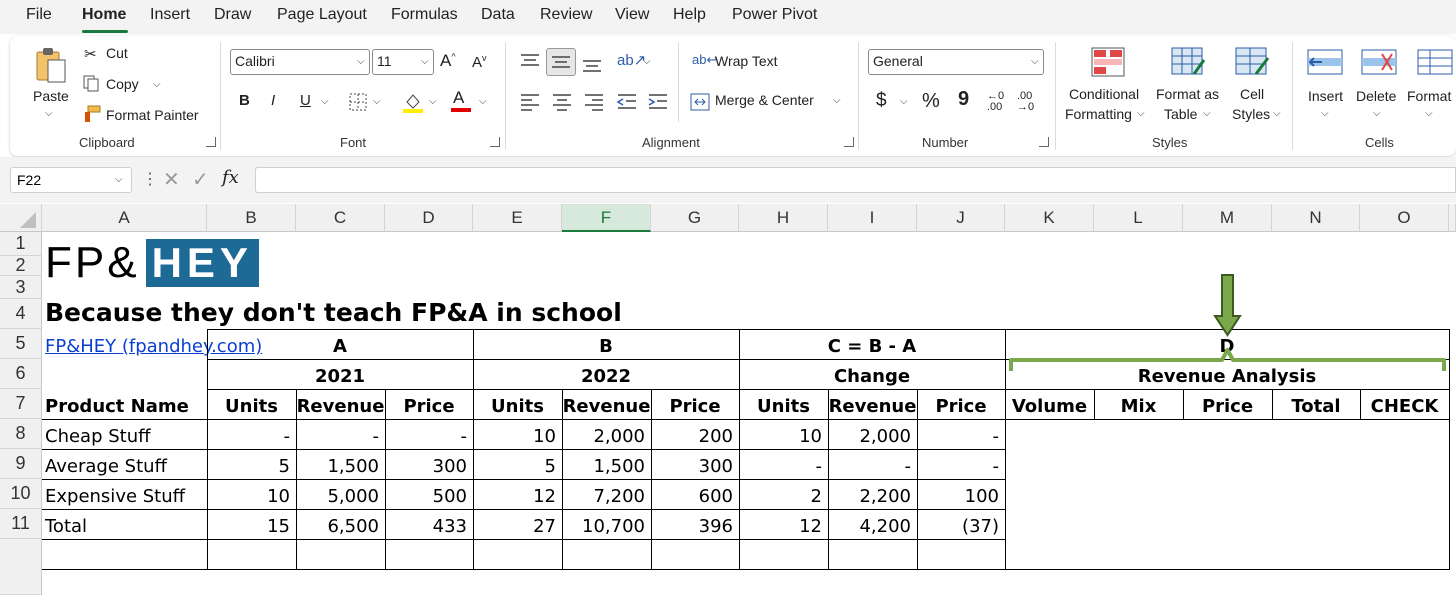  I want to click on decrease-font-size-icon: Av, so click(479, 62).